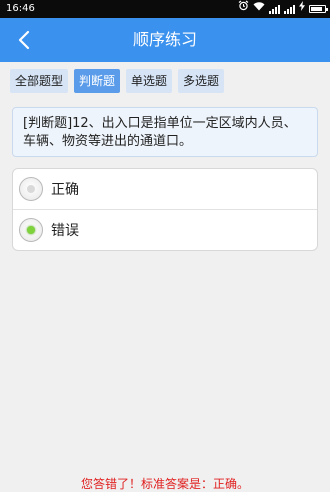 The image size is (330, 492). Describe the element at coordinates (283, 9) in the screenshot. I see `status-icons` at that location.